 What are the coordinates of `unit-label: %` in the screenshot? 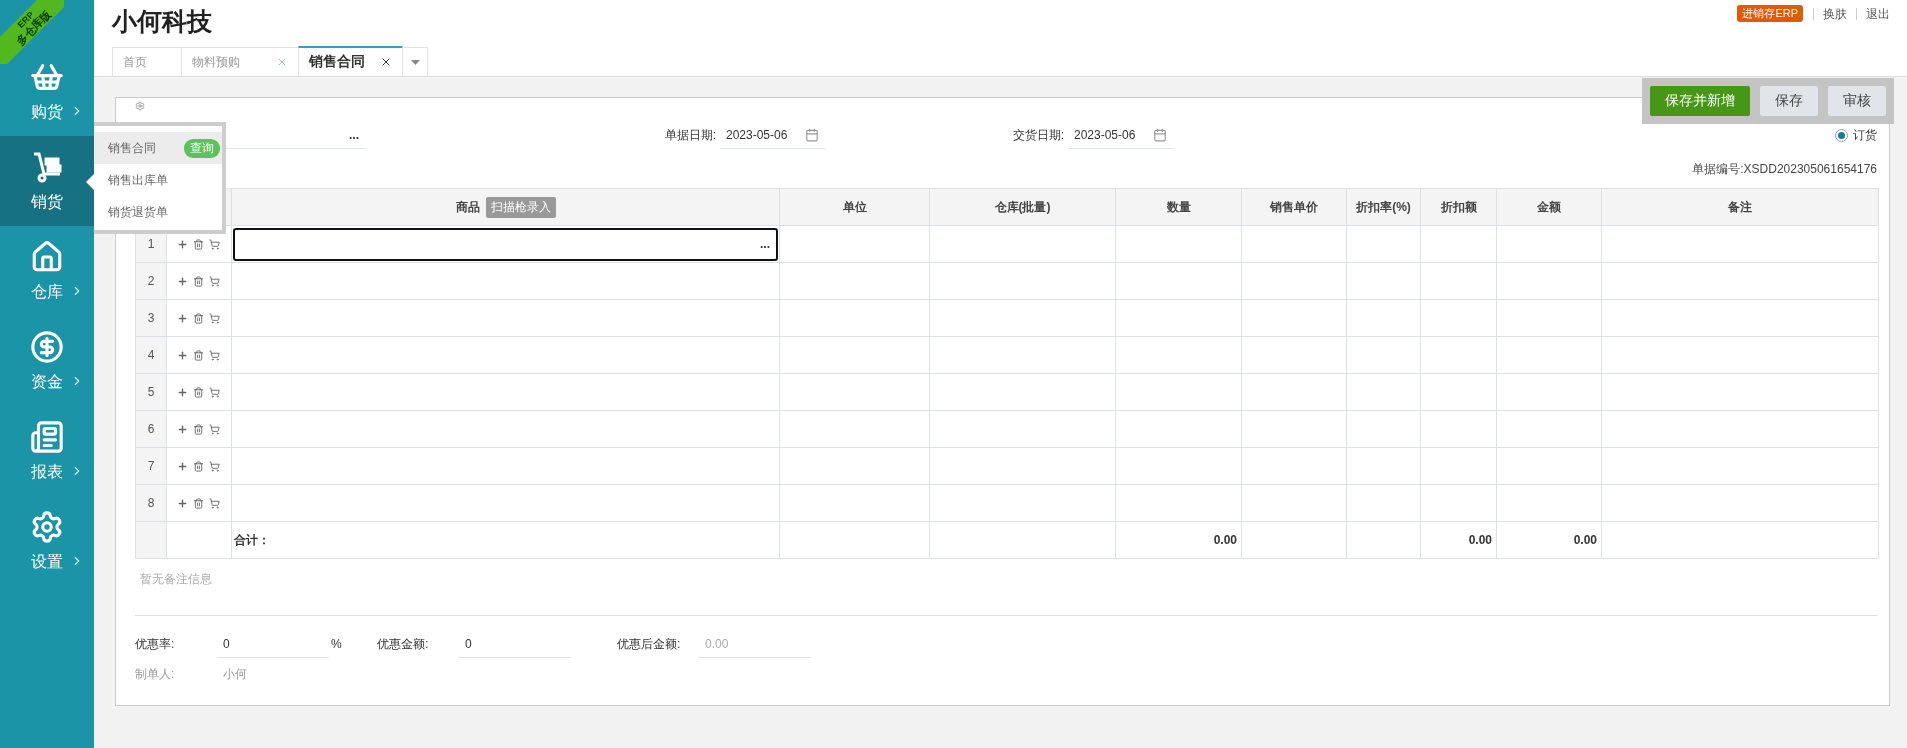 It's located at (337, 644).